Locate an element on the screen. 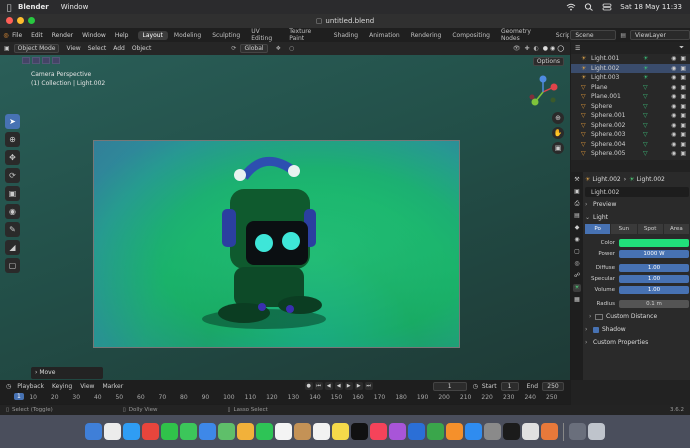 The width and height of the screenshot is (690, 448). outliner-item: ▽ Sphere.003 ▽ ◉ ▣ is located at coordinates (630, 135).